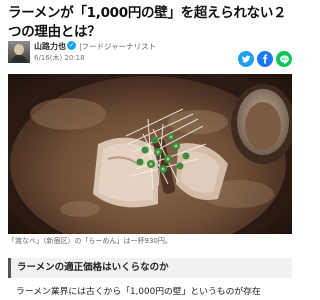  I want to click on author-role: |フードジャーナリスト, so click(118, 46).